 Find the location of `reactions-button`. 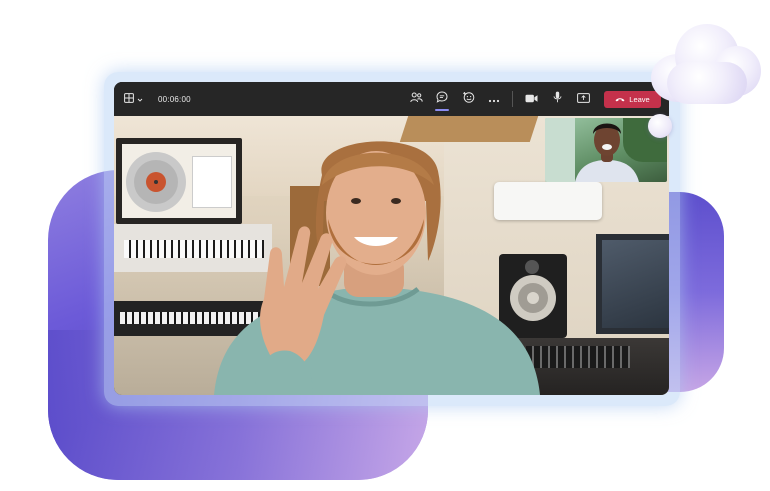

reactions-button is located at coordinates (468, 99).